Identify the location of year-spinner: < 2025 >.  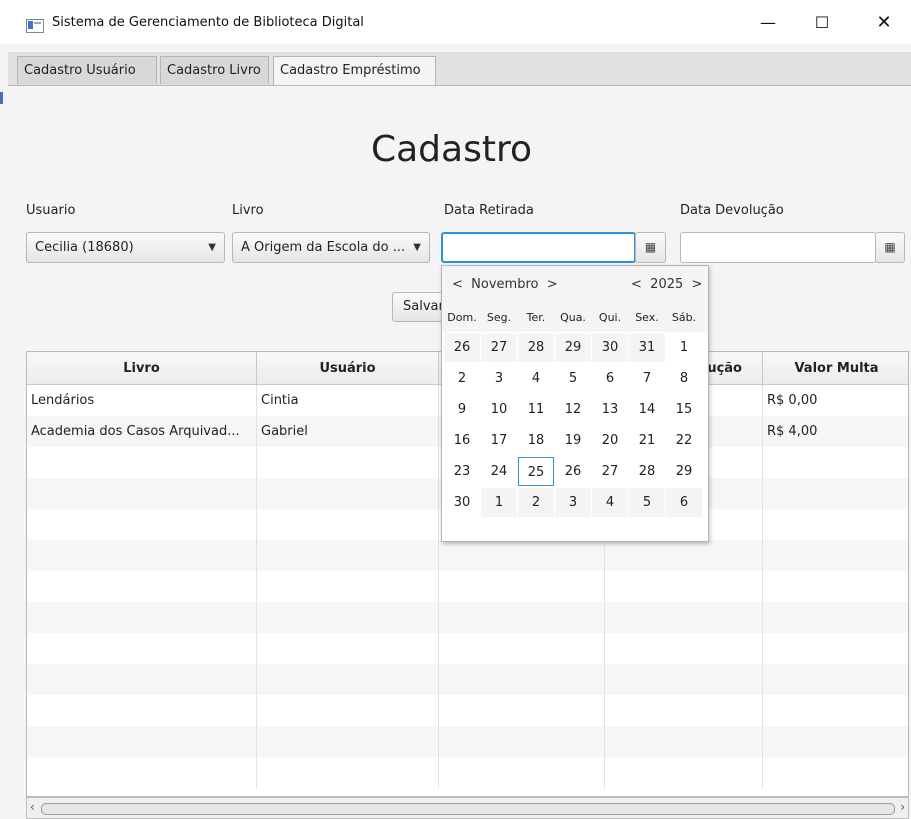
(666, 284).